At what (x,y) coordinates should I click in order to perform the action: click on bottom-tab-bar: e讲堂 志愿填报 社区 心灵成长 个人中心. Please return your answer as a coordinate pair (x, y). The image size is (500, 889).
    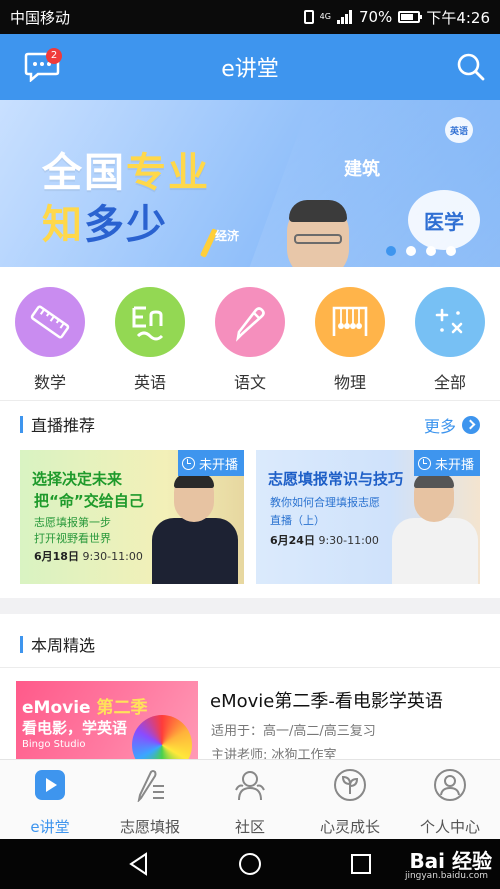
    Looking at the image, I should click on (250, 799).